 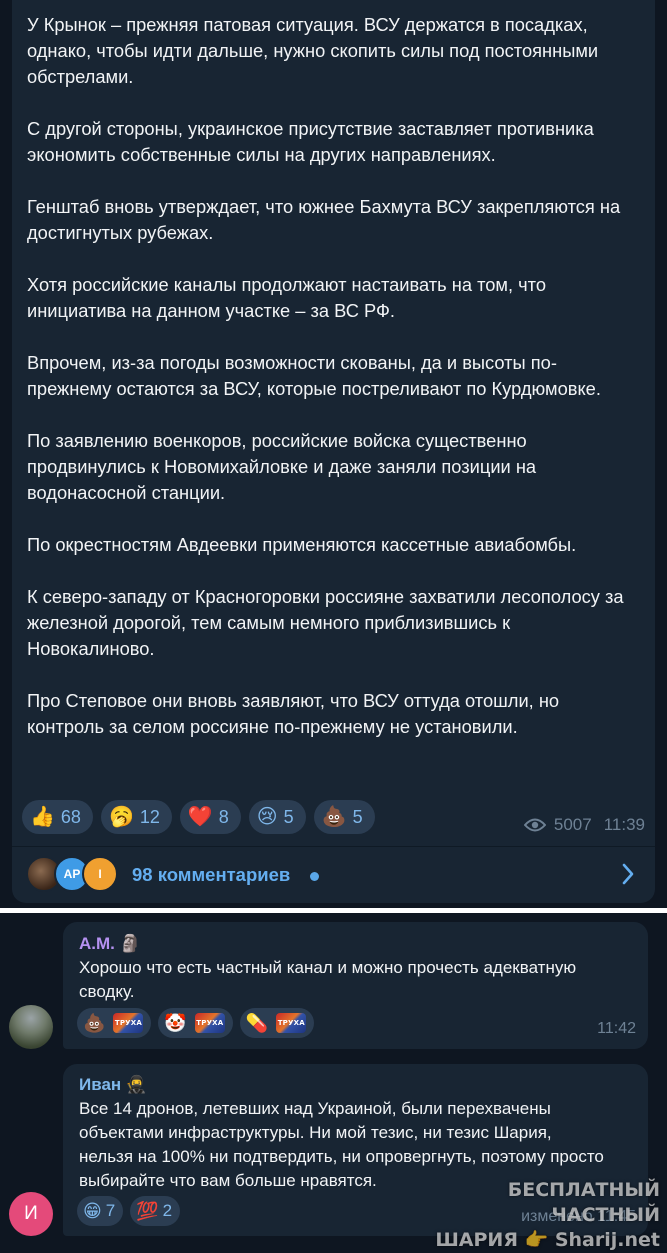 I want to click on reaction-heart: ❤️ 8, so click(x=210, y=817).